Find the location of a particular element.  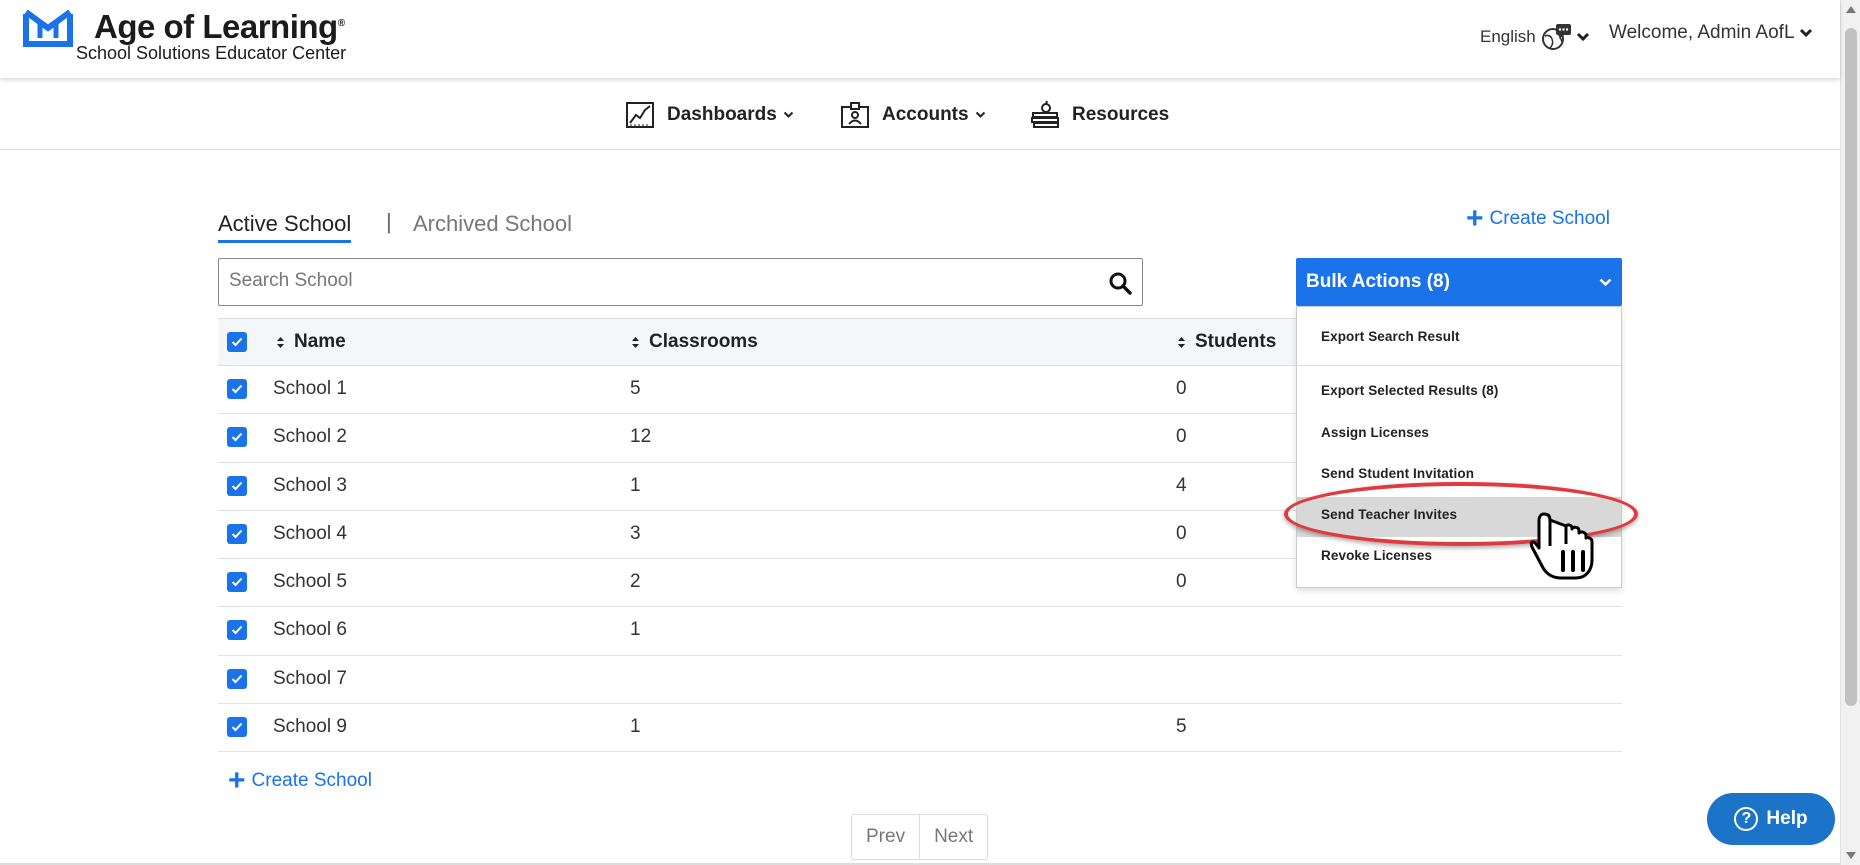

search-box is located at coordinates (680, 282).